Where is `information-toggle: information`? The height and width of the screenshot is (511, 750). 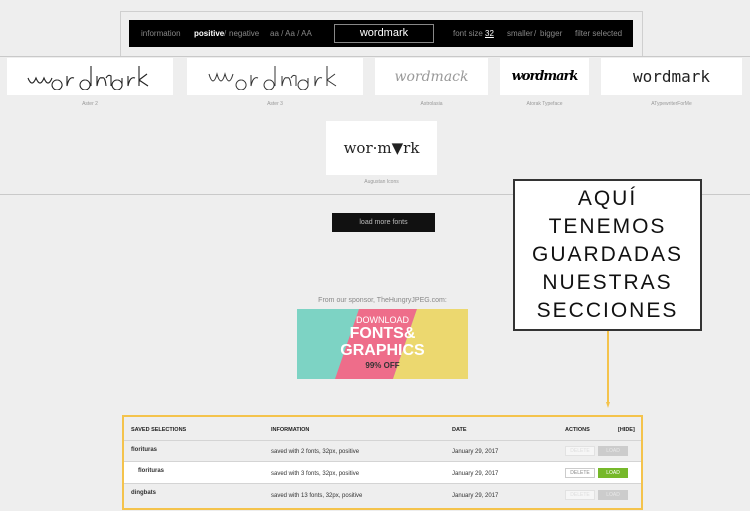 information-toggle: information is located at coordinates (161, 33).